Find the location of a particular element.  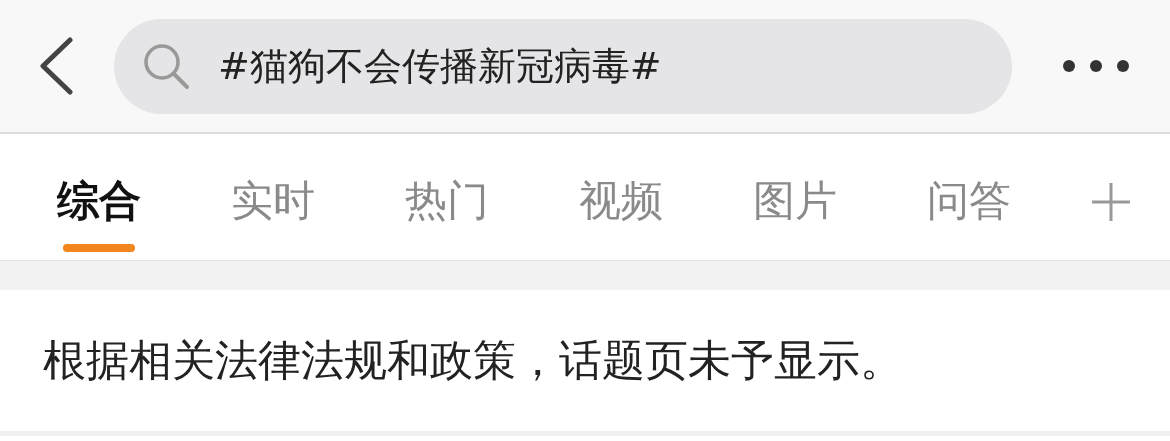

tab: 图片 is located at coordinates (795, 201).